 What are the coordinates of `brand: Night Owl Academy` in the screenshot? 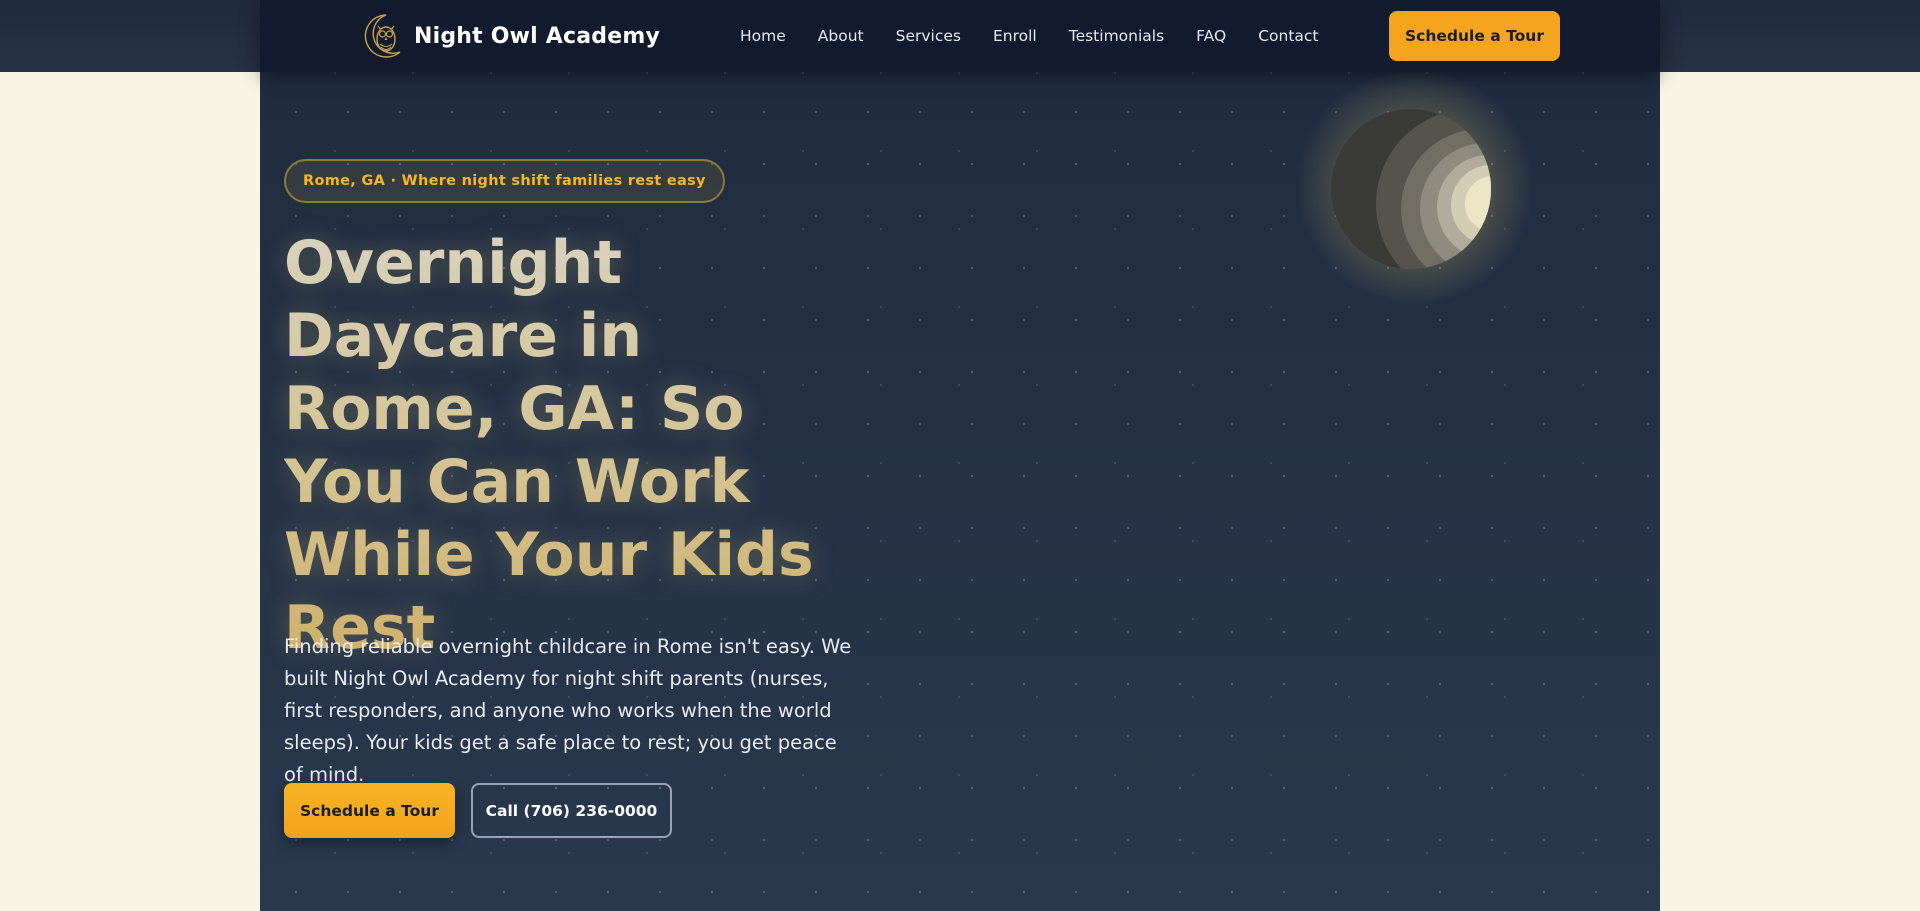 It's located at (510, 36).